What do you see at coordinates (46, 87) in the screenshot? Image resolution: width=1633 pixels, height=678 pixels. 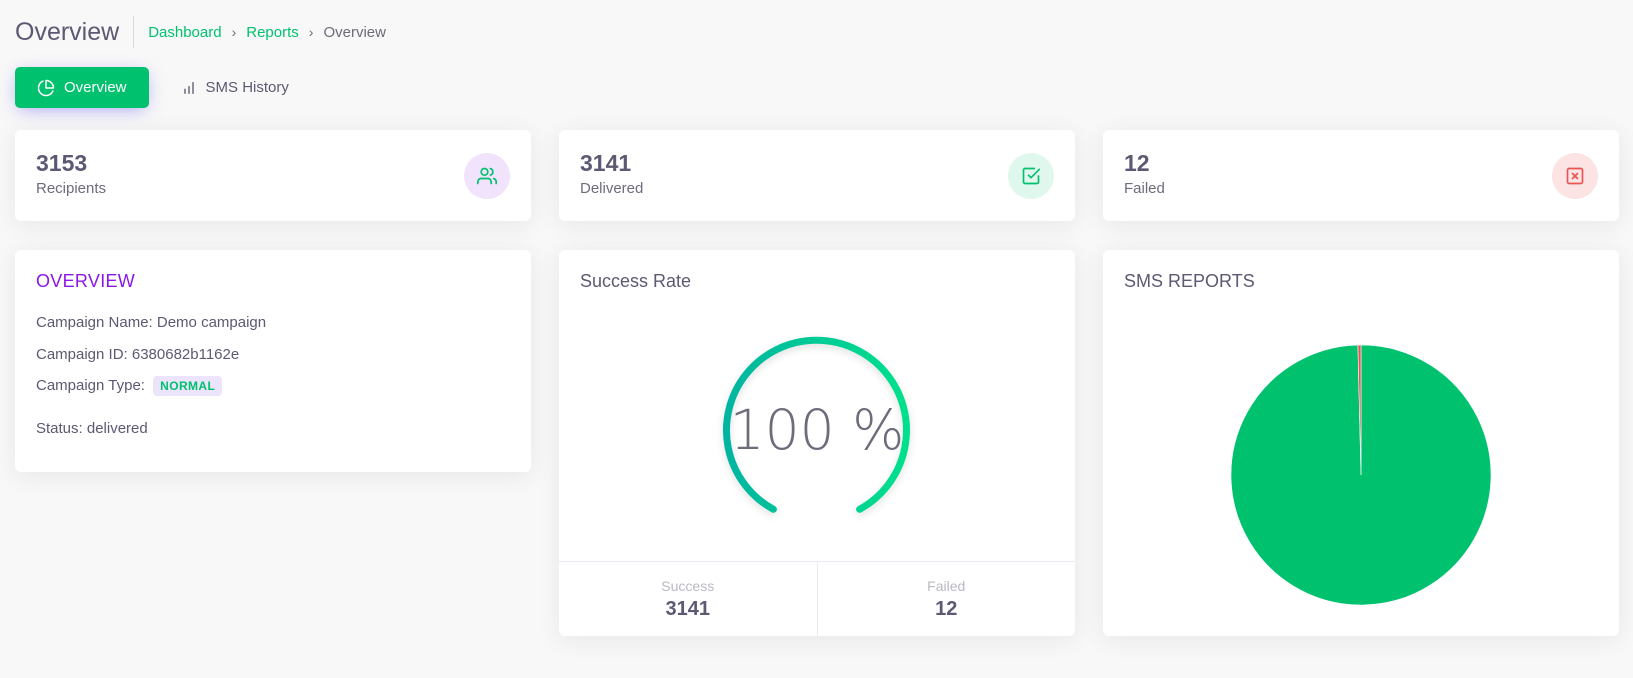 I see `pie-chart-icon` at bounding box center [46, 87].